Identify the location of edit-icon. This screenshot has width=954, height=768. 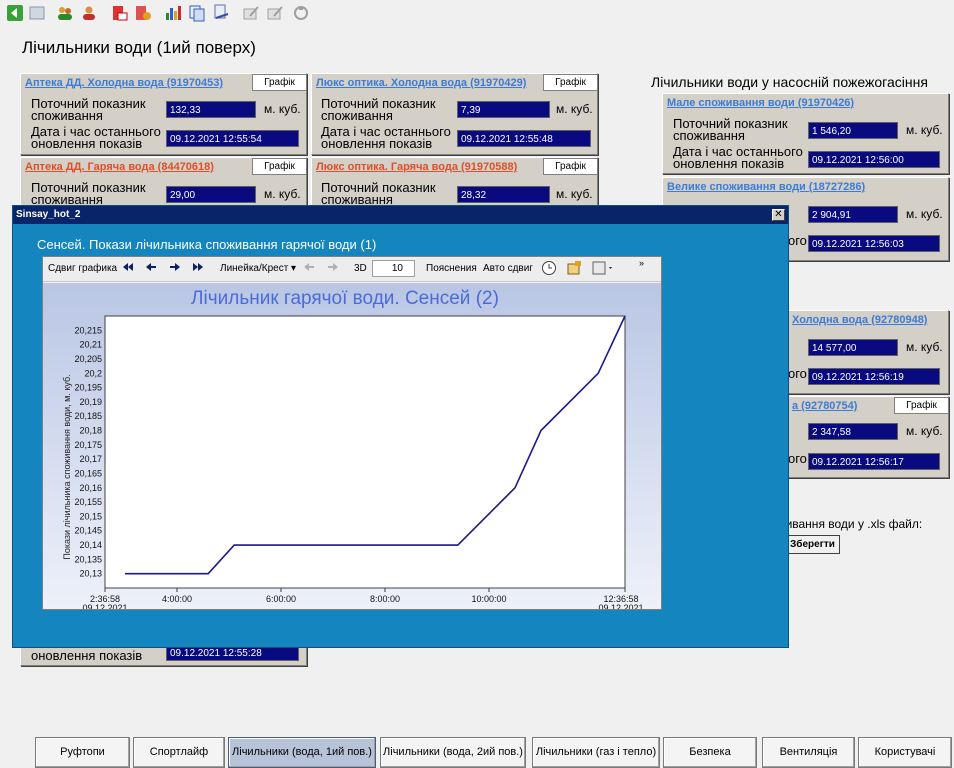
(251, 13).